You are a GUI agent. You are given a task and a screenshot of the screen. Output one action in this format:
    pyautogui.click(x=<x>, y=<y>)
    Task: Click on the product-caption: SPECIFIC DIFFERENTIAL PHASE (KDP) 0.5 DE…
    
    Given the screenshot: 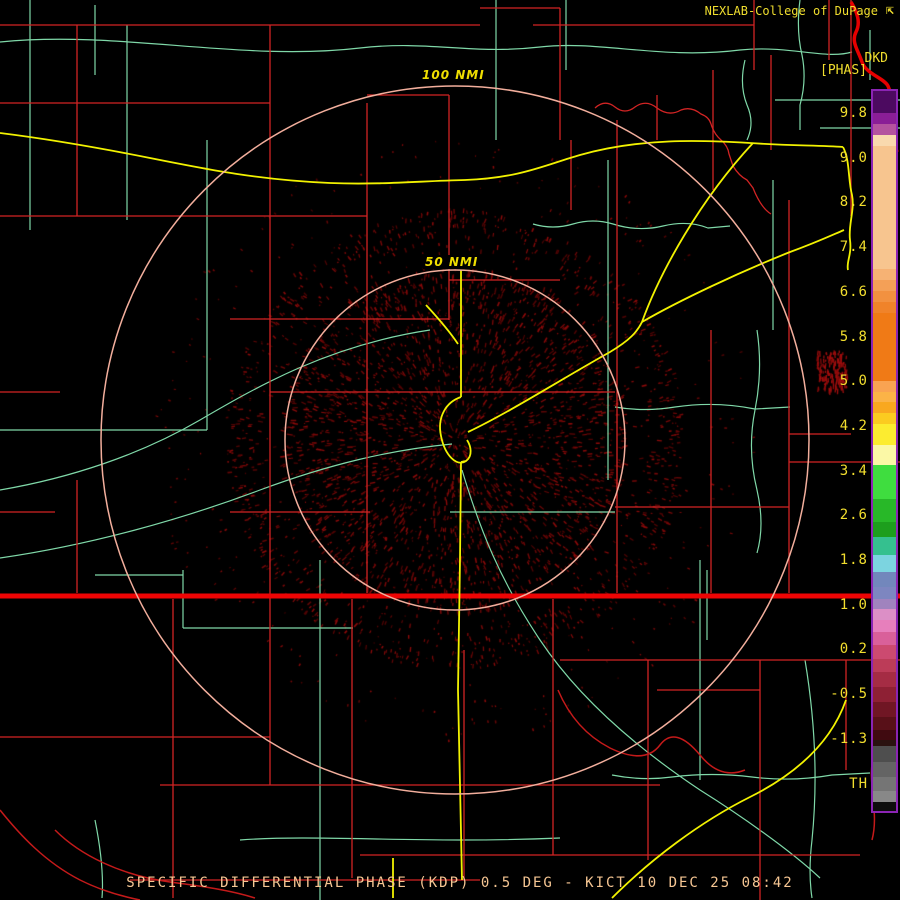 What is the action you would take?
    pyautogui.click(x=460, y=883)
    